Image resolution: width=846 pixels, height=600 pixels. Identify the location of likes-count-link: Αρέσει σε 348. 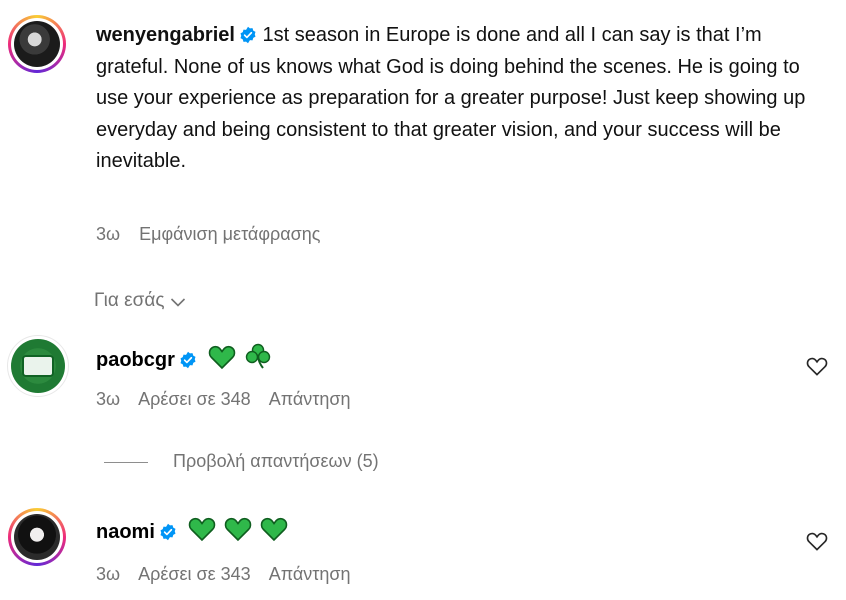
(194, 399).